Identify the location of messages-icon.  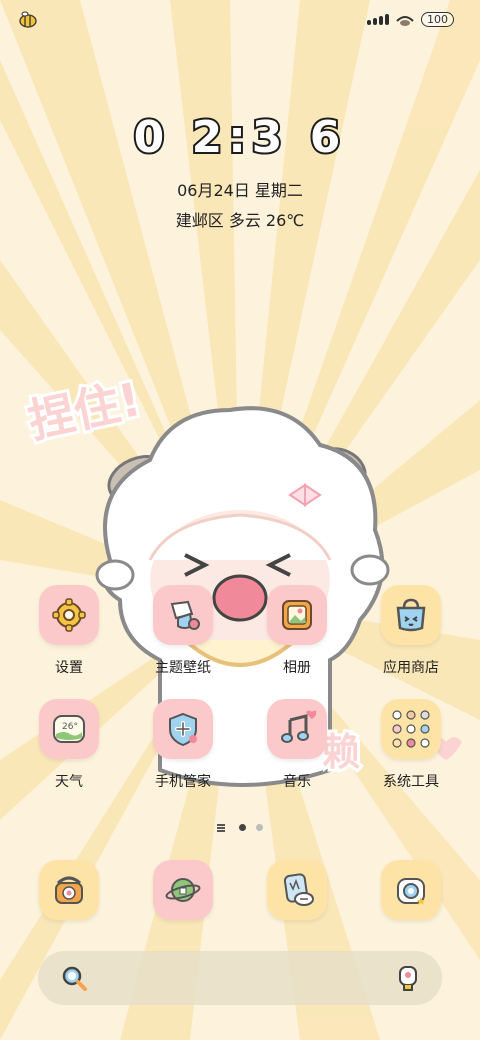
(297, 890).